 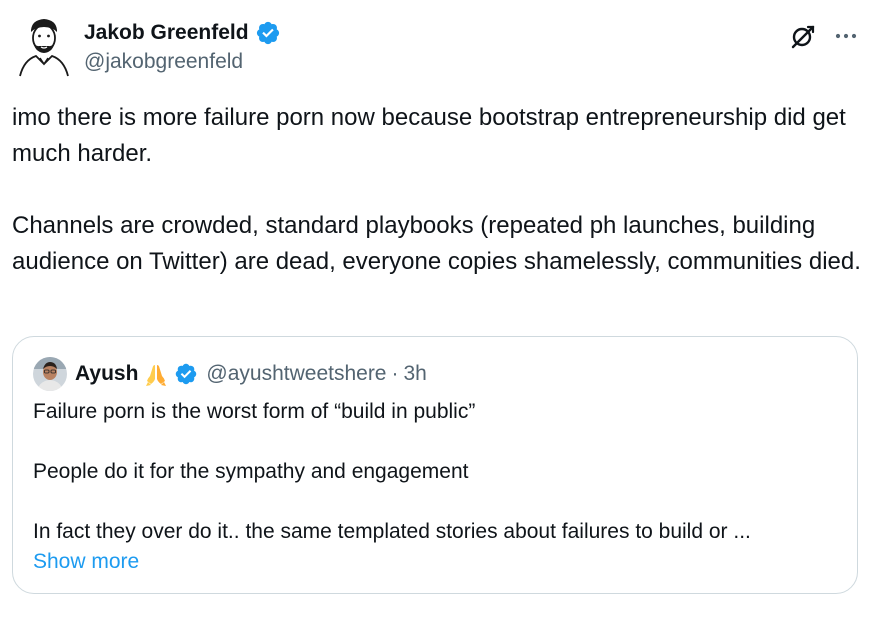 I want to click on person-illustration-avatar-icon, so click(x=44, y=48).